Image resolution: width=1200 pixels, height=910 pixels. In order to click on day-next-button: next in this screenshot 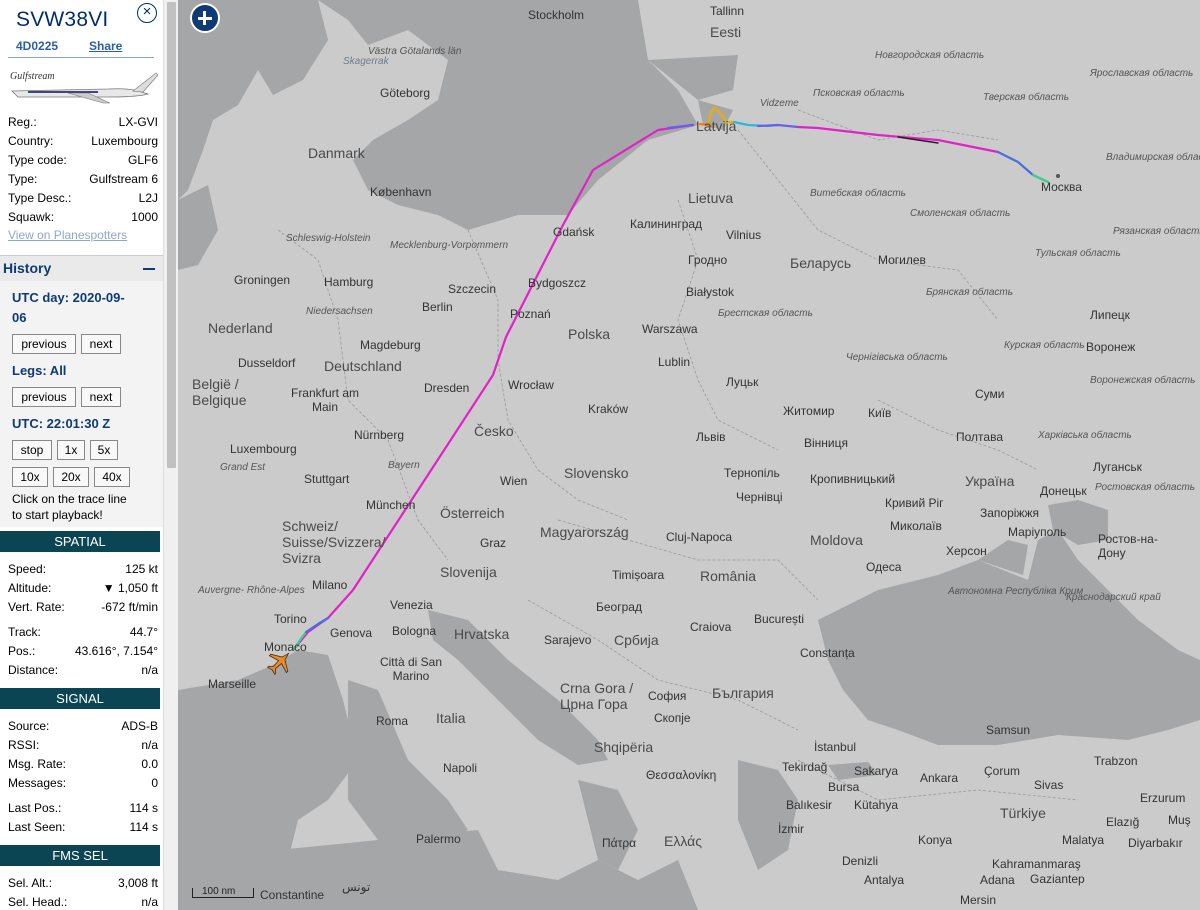, I will do `click(101, 344)`.